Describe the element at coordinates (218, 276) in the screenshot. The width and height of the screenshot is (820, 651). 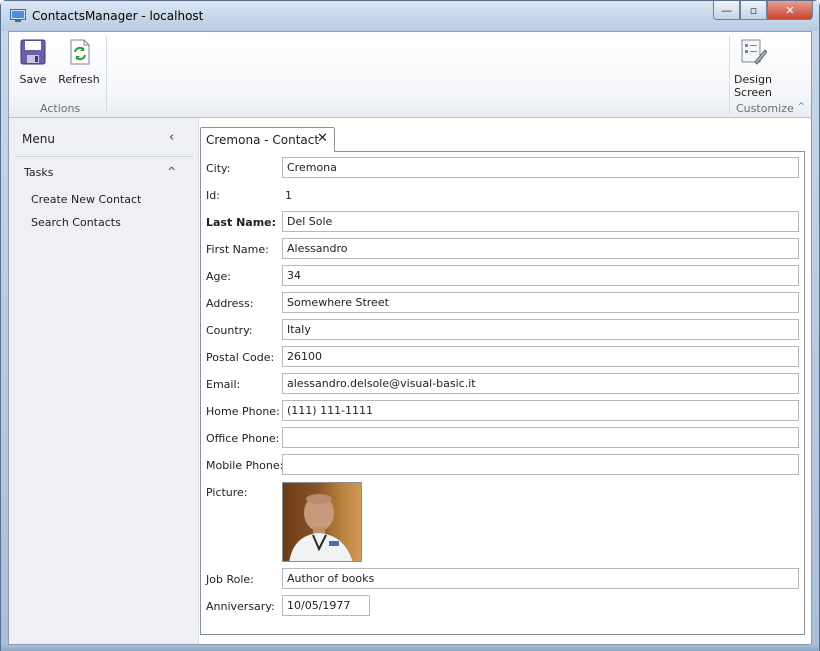
I see `age-label: Age:` at that location.